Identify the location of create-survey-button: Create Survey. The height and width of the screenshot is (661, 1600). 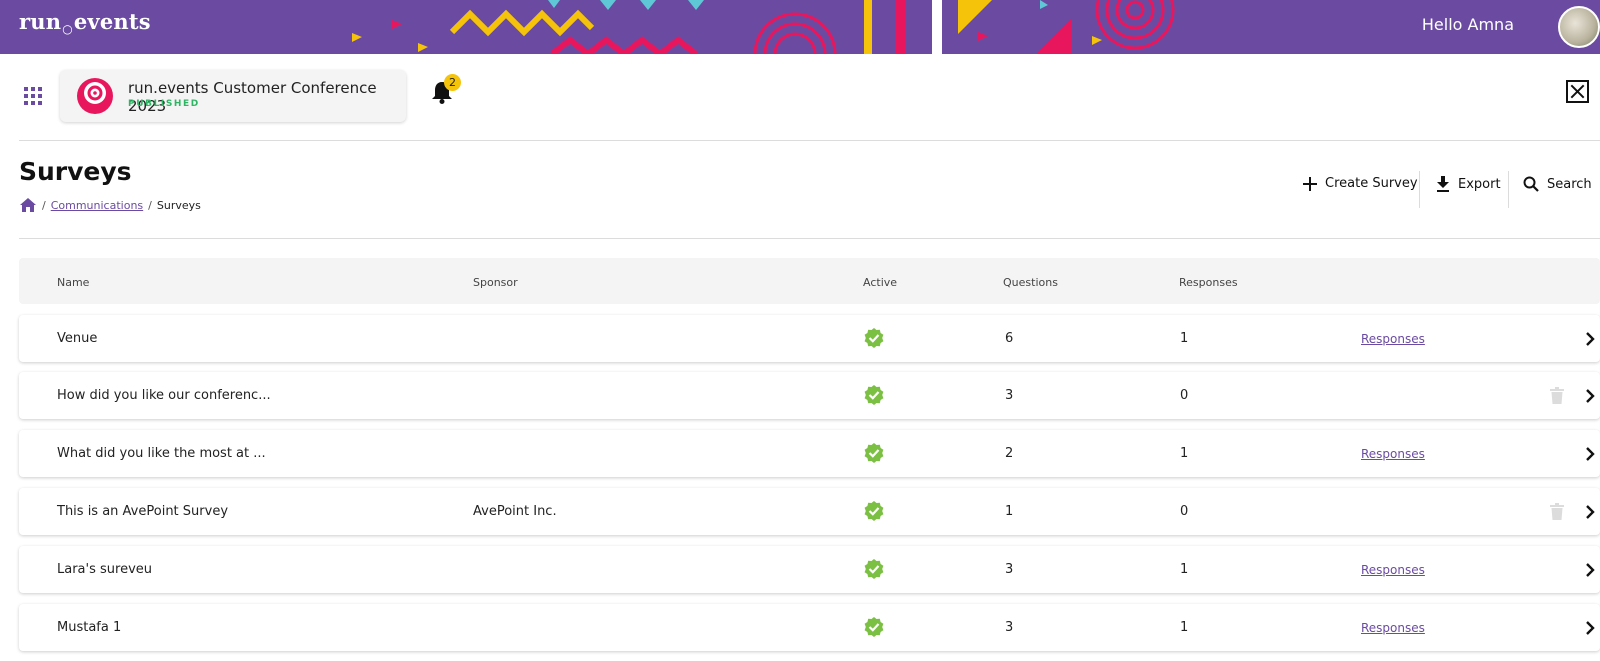
(1360, 183).